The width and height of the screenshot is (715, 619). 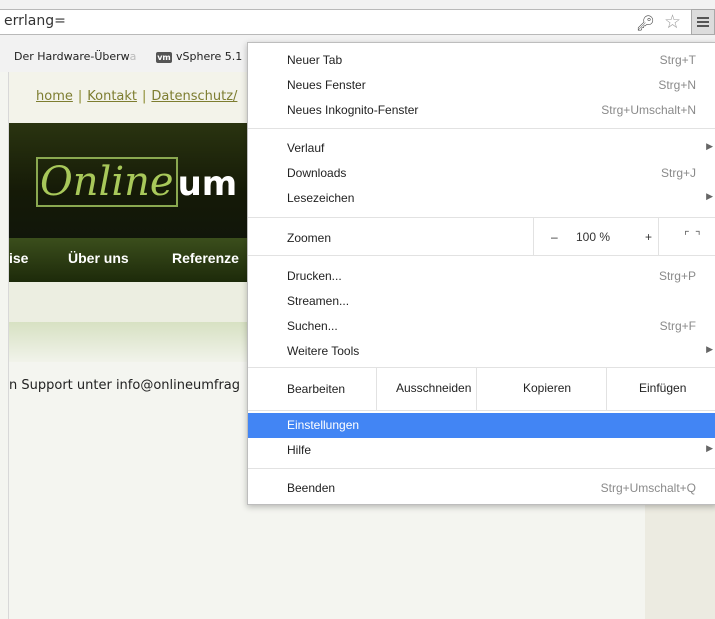 I want to click on menu-item-downloads: Downloads Strg+J, so click(x=481, y=173).